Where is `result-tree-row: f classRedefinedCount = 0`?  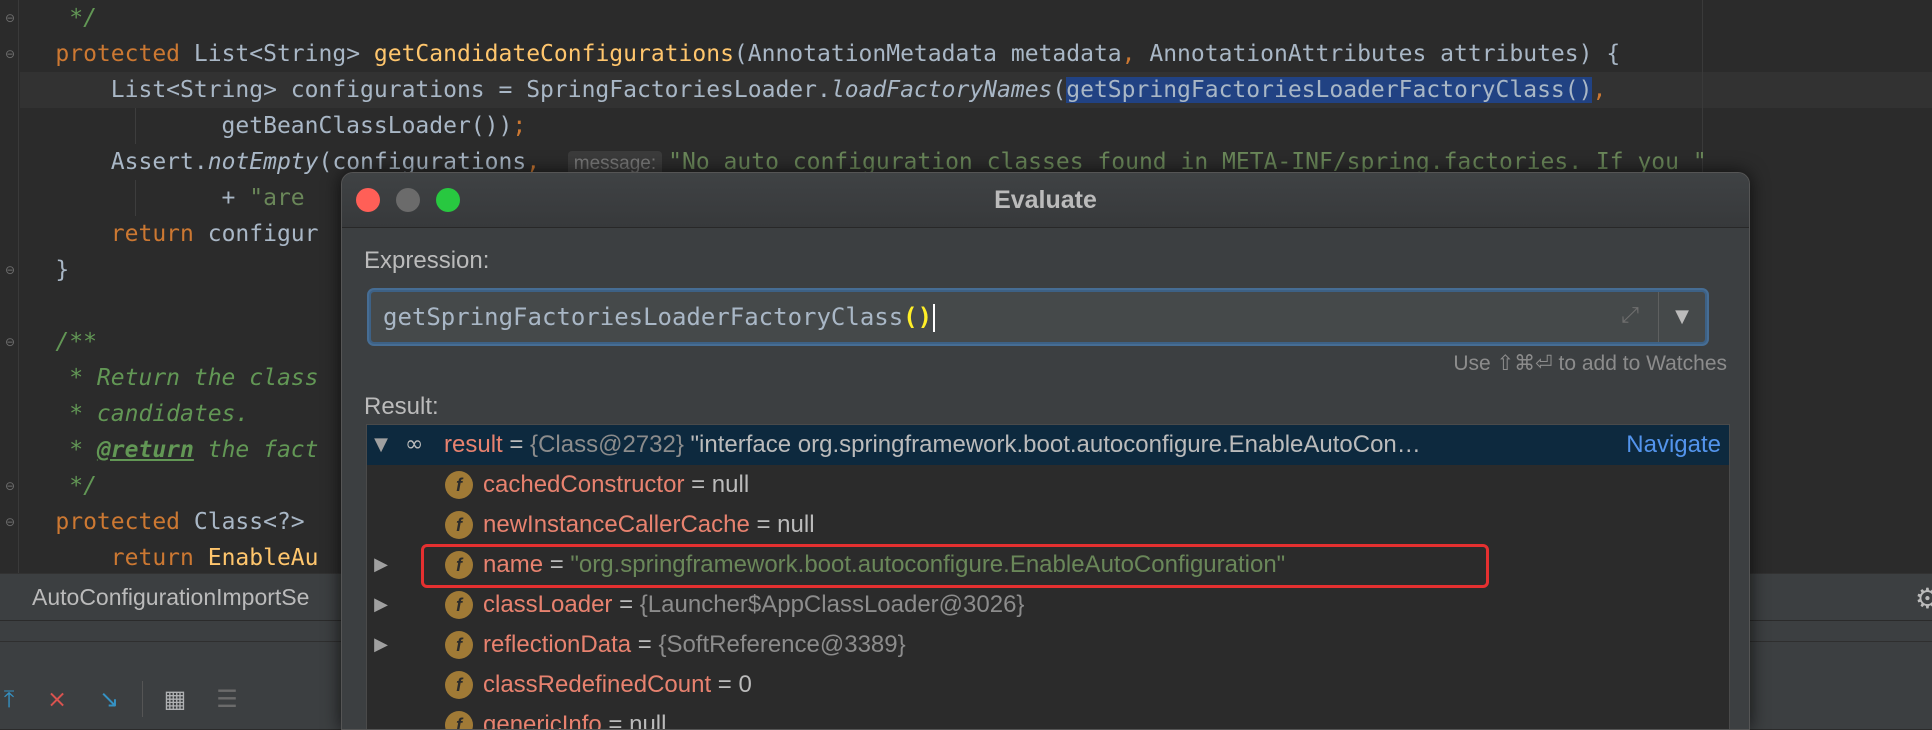
result-tree-row: f classRedefinedCount = 0 is located at coordinates (1048, 685).